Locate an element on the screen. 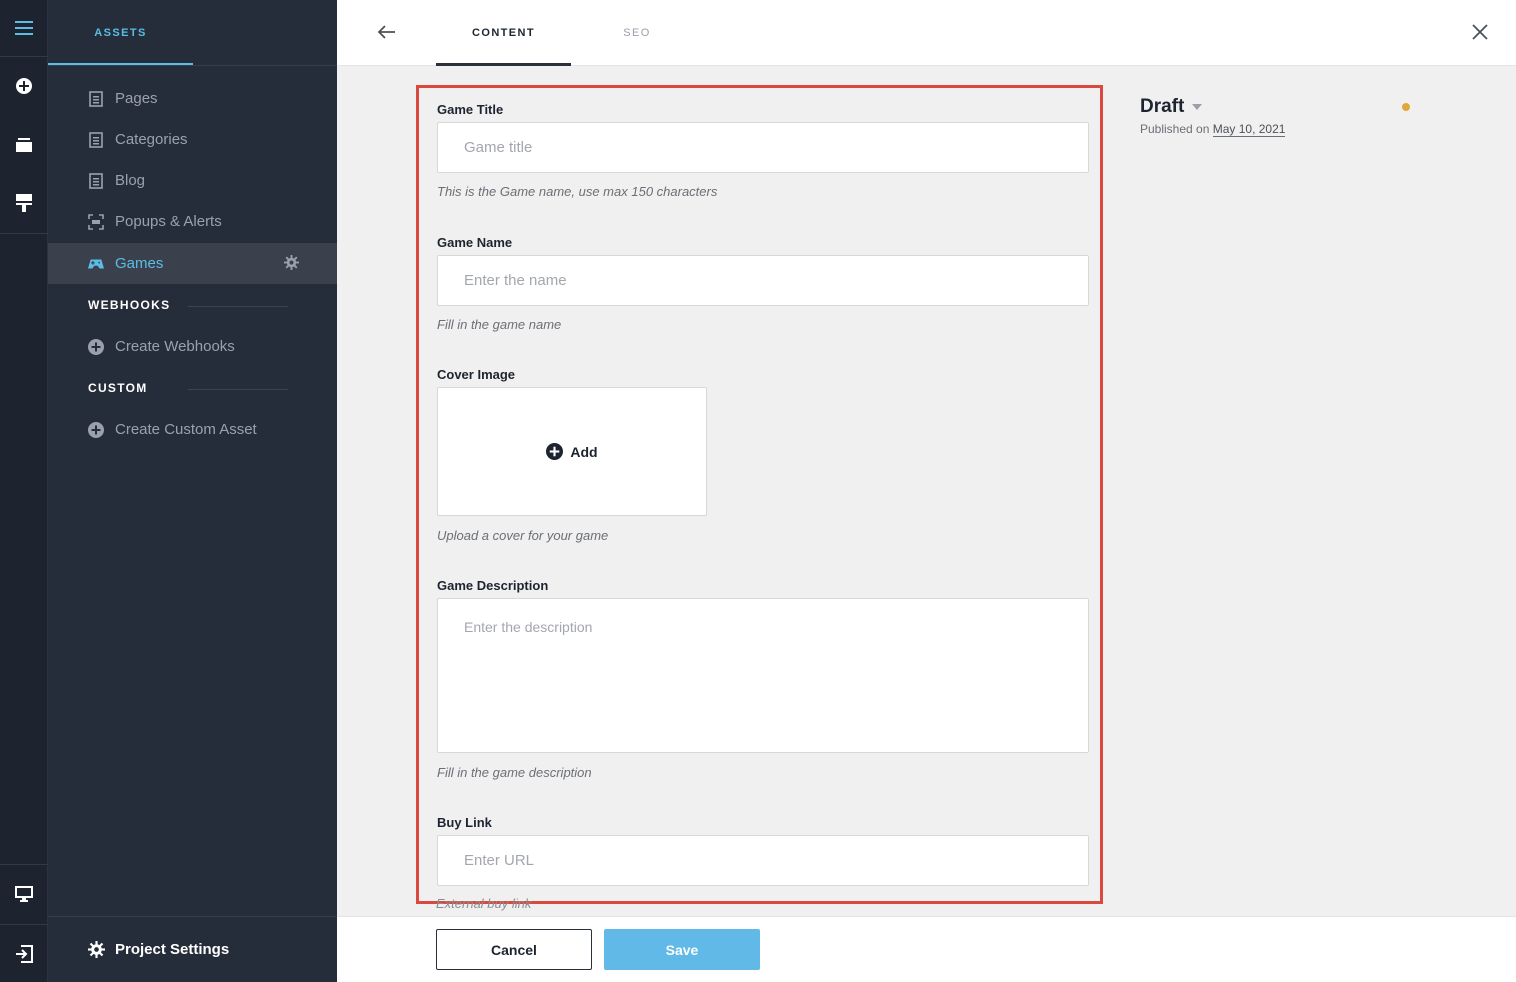 The image size is (1516, 982). game-name-label: Game Name is located at coordinates (475, 242).